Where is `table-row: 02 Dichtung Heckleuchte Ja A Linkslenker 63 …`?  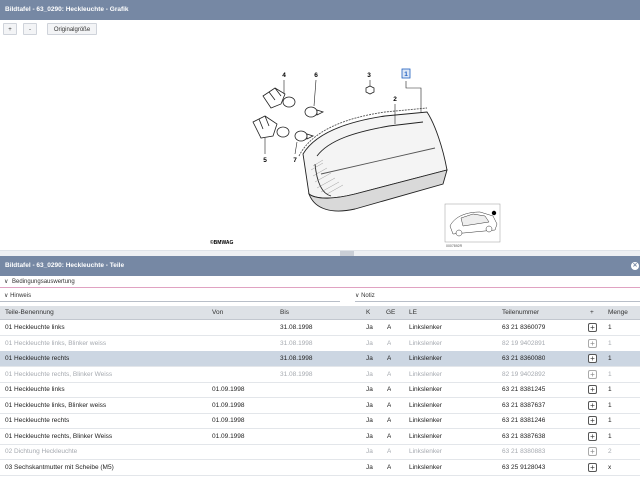
table-row: 02 Dichtung Heckleuchte Ja A Linkslenker 63 … is located at coordinates (320, 452).